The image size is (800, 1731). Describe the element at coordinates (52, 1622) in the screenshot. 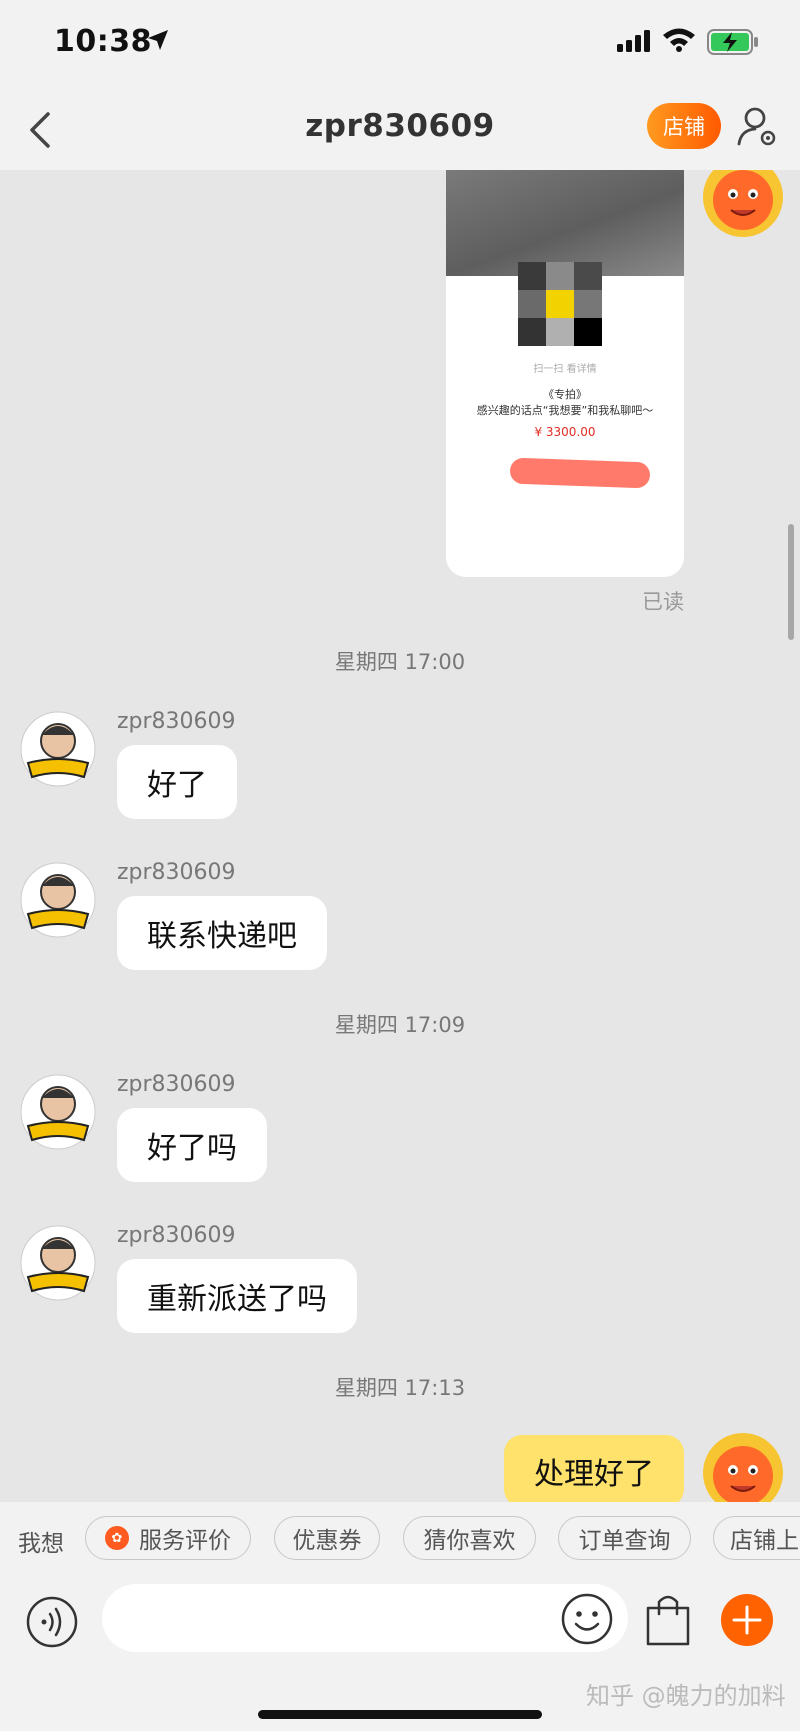

I see `voice-icon` at that location.